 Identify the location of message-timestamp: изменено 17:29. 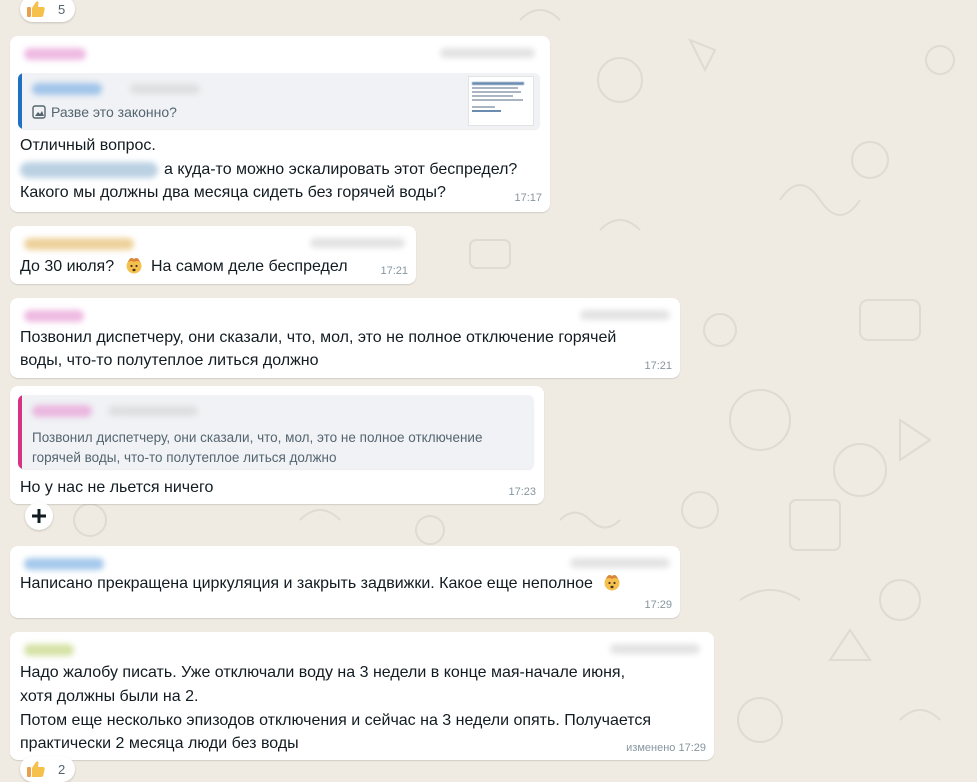
(666, 748).